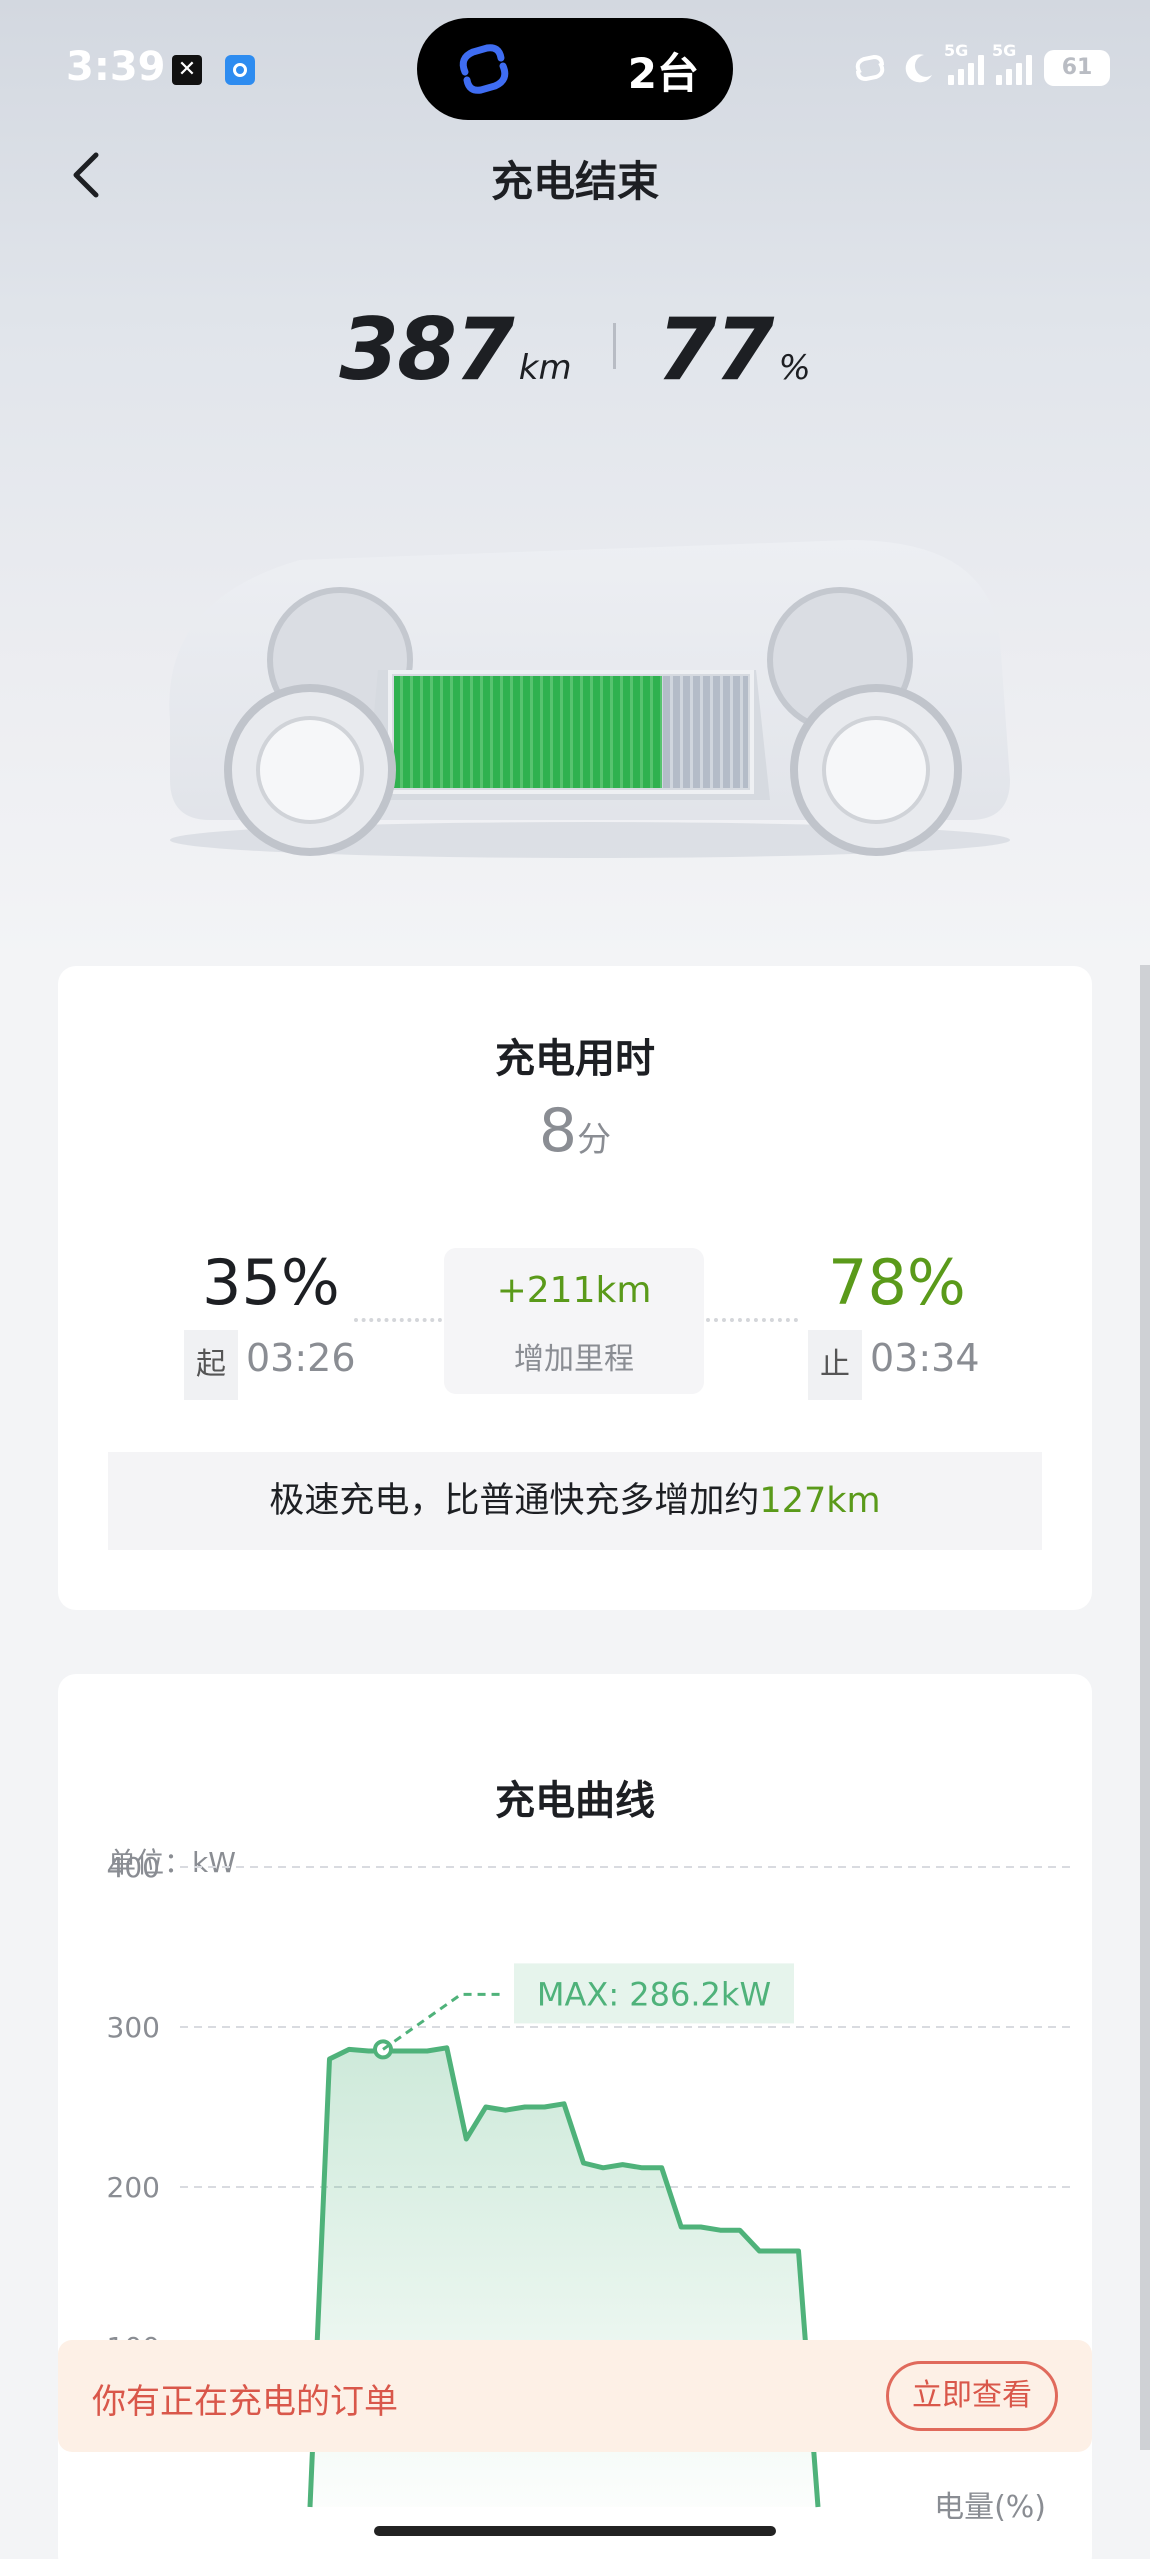 This screenshot has height=2559, width=1150. Describe the element at coordinates (972, 2396) in the screenshot. I see `view-now-button: 立即查看` at that location.